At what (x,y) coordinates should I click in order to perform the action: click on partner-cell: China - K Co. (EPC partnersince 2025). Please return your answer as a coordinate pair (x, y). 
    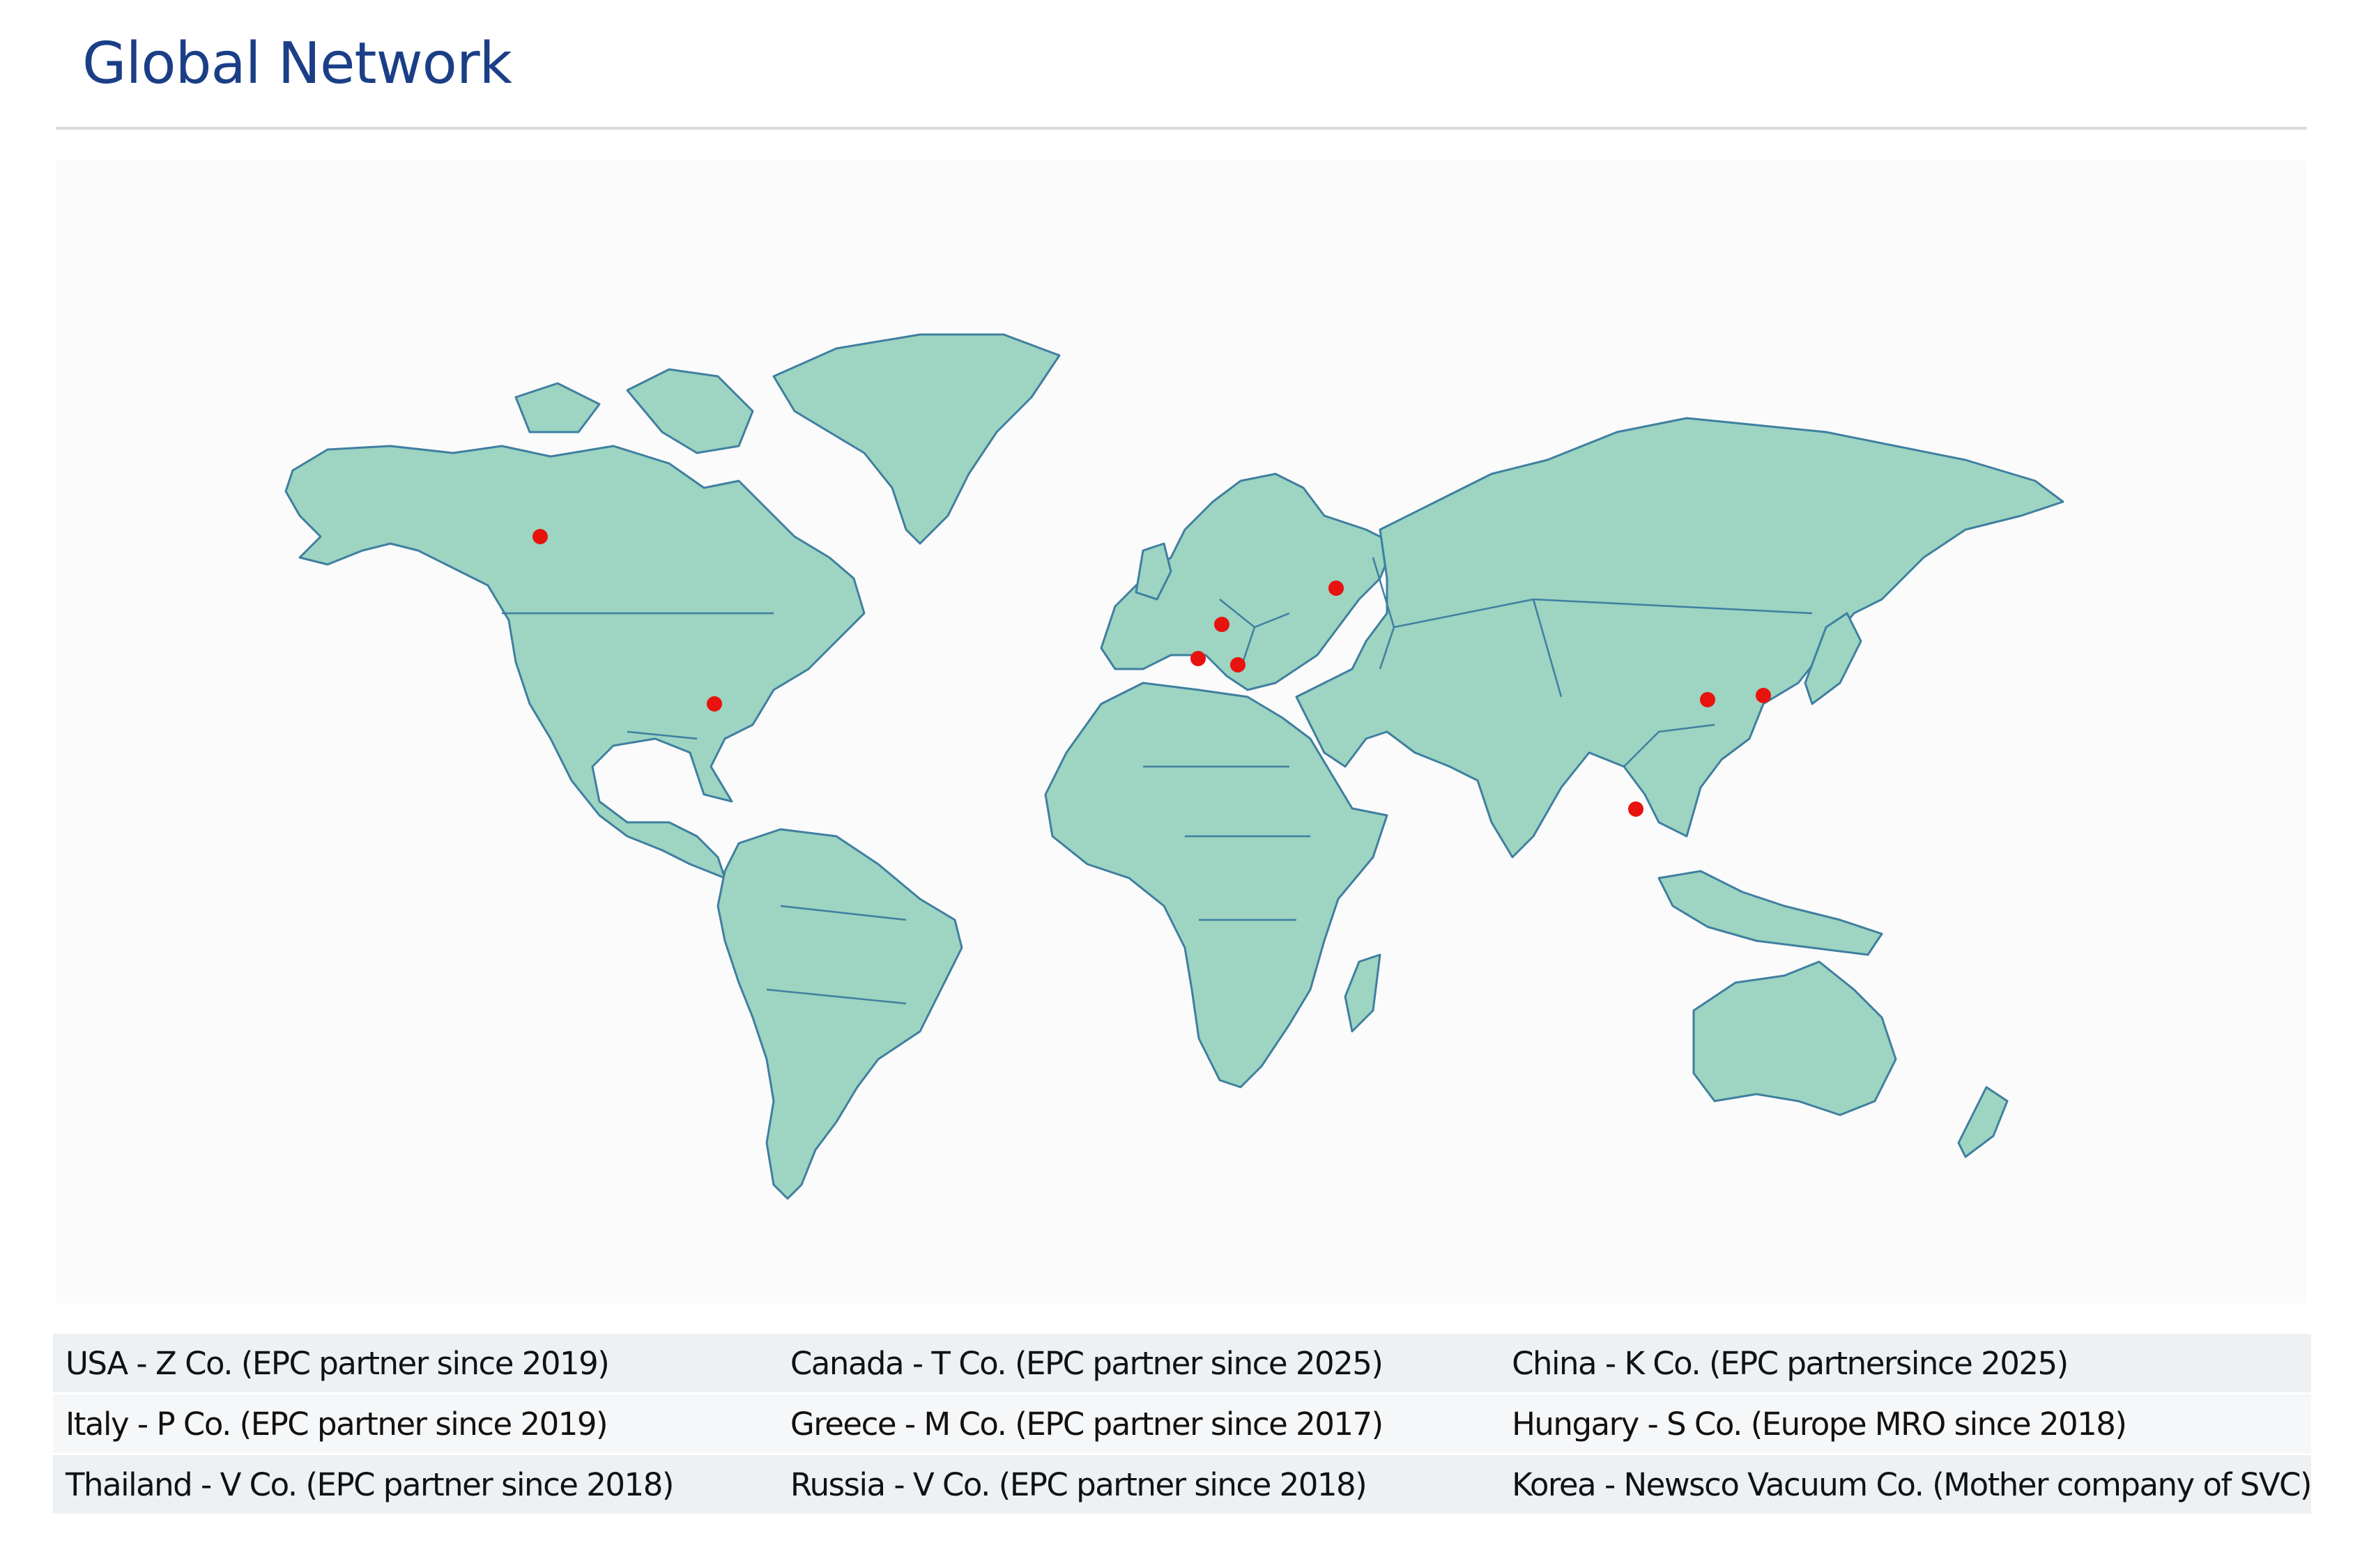
    Looking at the image, I should click on (1905, 1364).